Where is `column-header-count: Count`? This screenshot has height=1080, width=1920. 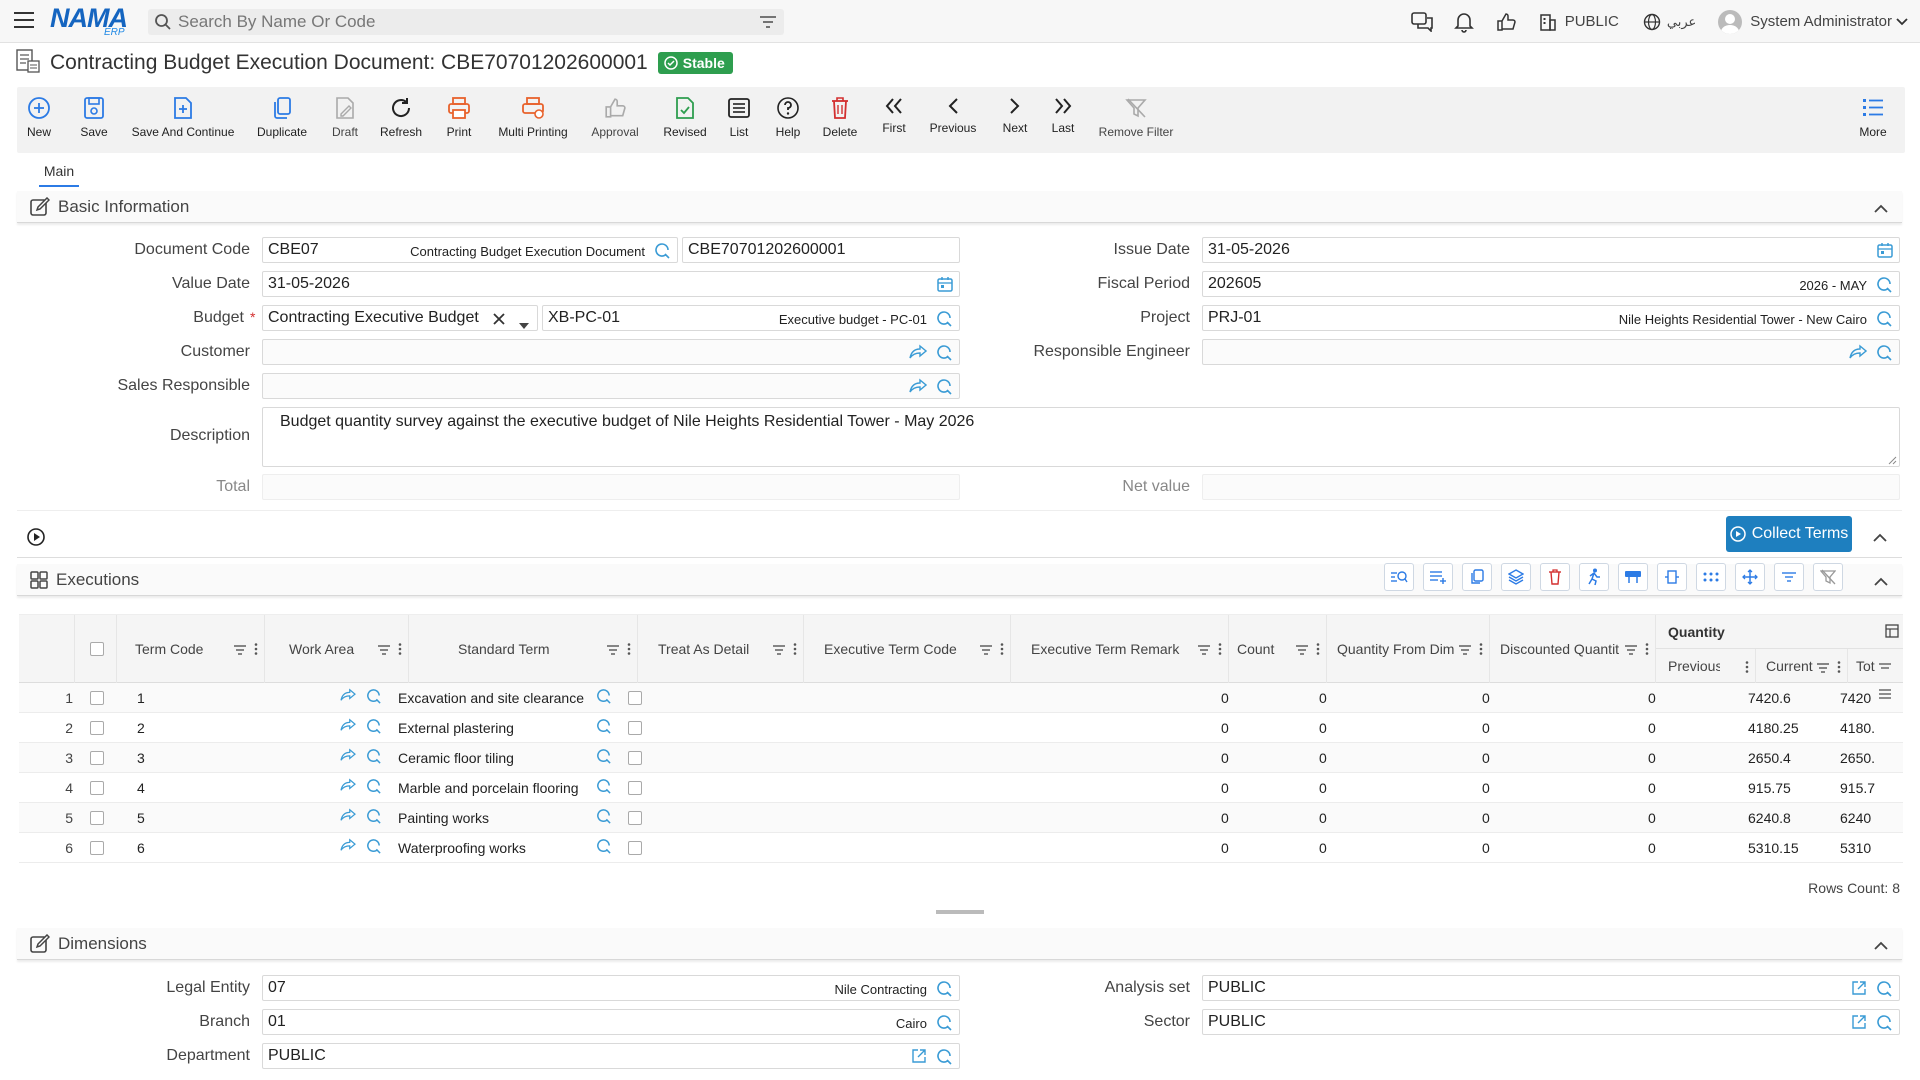 column-header-count: Count is located at coordinates (1278, 649).